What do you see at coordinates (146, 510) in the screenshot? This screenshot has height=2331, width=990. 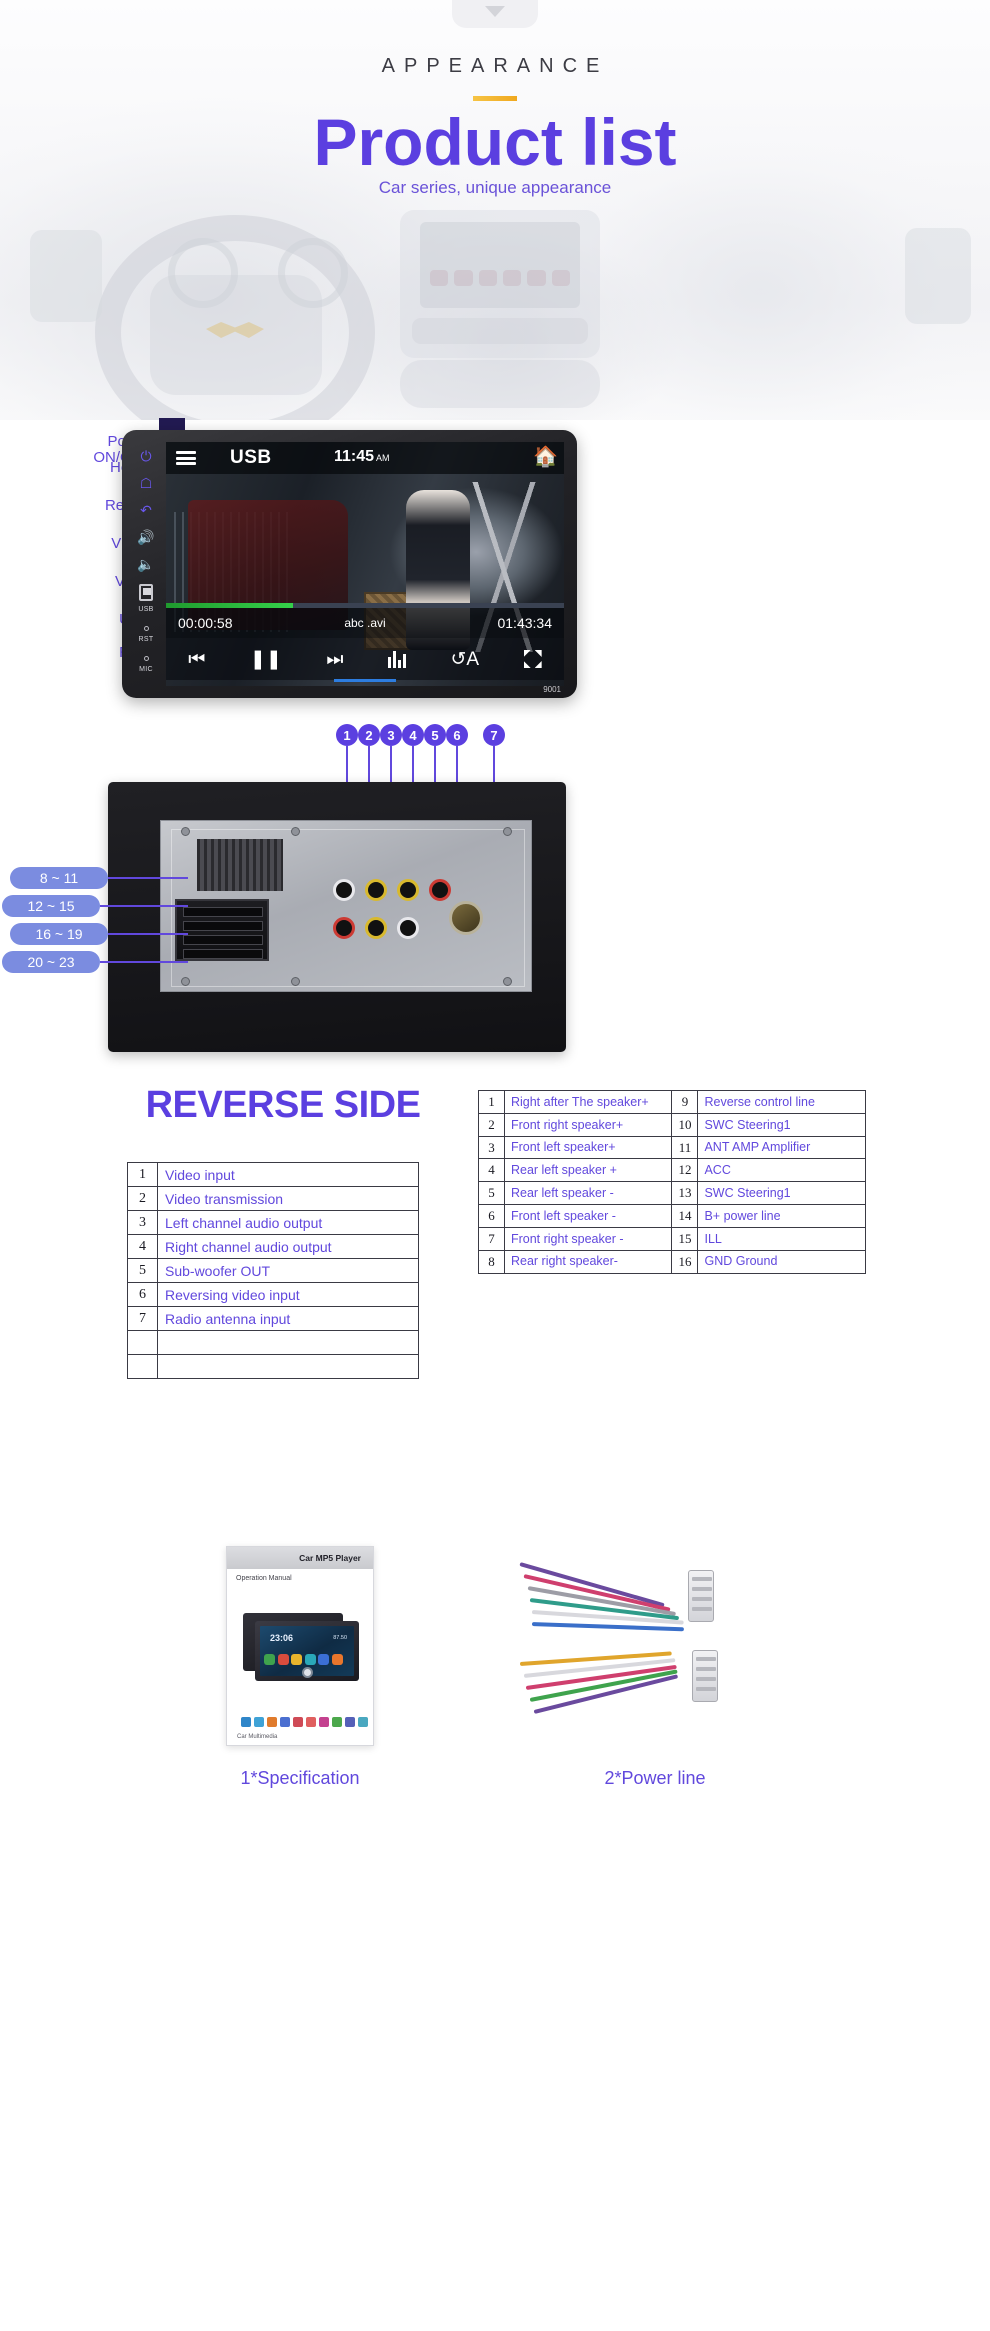 I see `return-icon: ↶` at bounding box center [146, 510].